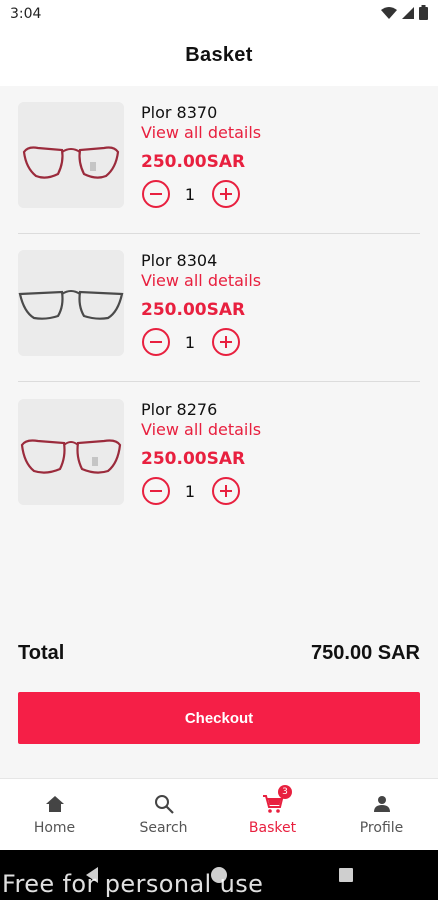 The width and height of the screenshot is (438, 900). Describe the element at coordinates (219, 14) in the screenshot. I see `status-bar: 3:04` at that location.